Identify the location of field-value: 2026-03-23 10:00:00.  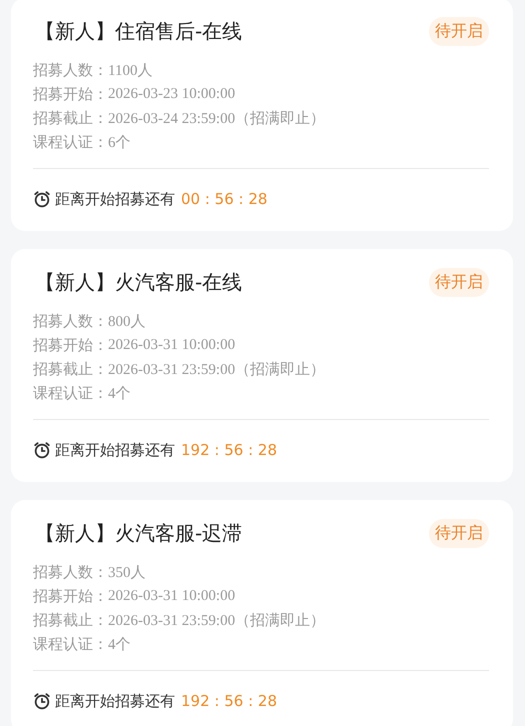
(172, 94).